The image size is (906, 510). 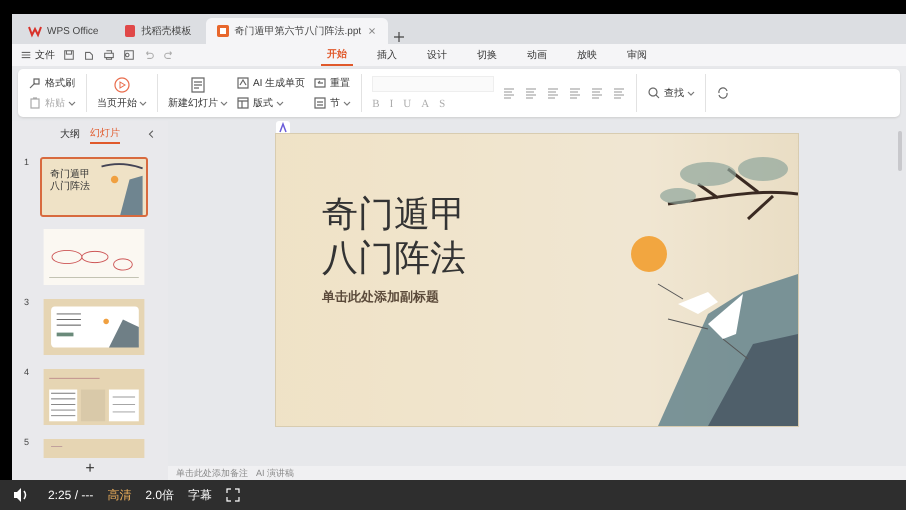 I want to click on fullscreen-icon, so click(x=233, y=495).